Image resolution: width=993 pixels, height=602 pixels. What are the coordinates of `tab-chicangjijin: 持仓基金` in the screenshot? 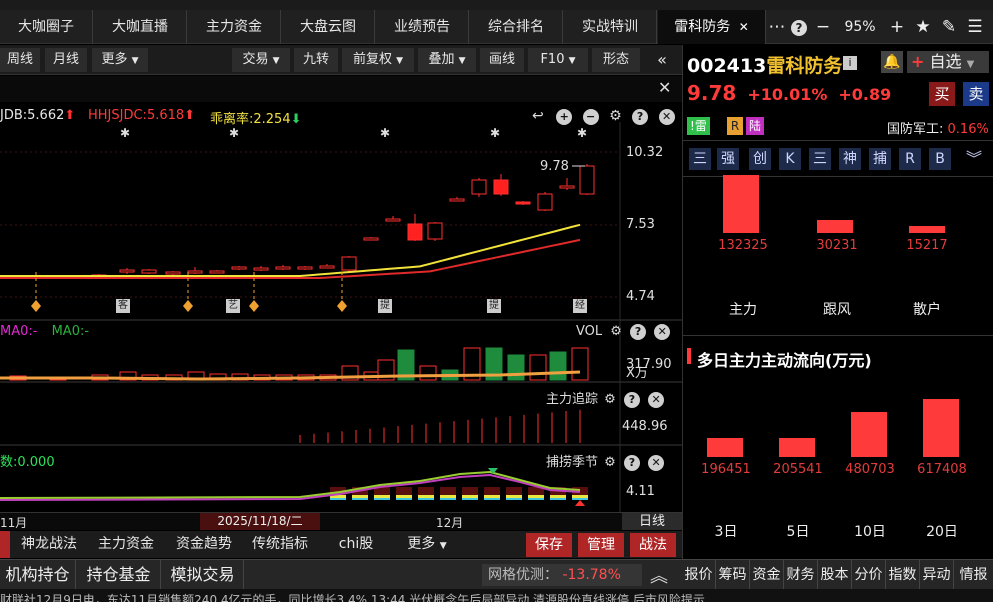 It's located at (119, 575).